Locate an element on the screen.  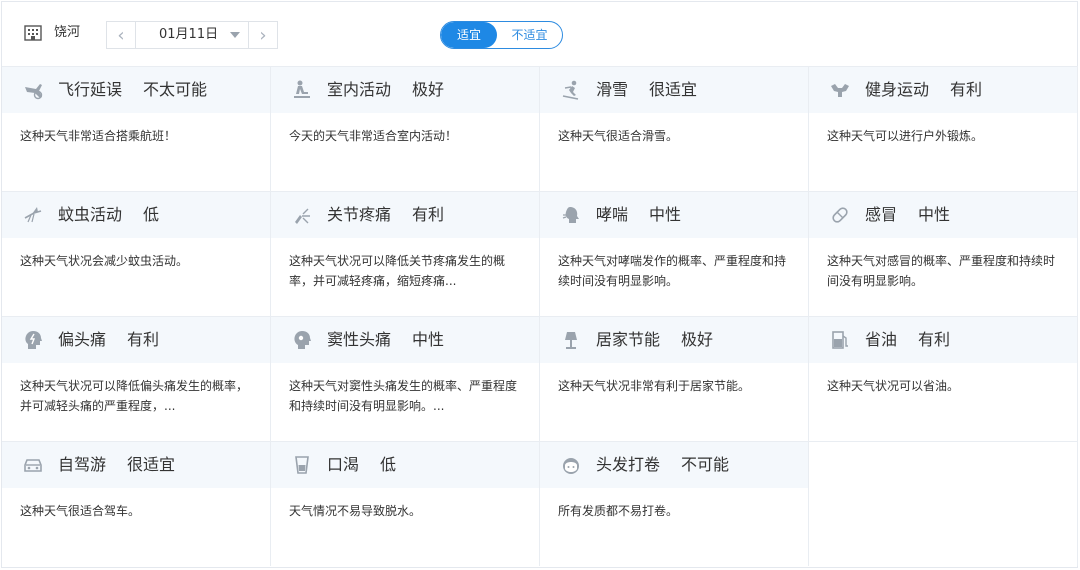
card-header: 滑雪 很适宜 is located at coordinates (674, 90).